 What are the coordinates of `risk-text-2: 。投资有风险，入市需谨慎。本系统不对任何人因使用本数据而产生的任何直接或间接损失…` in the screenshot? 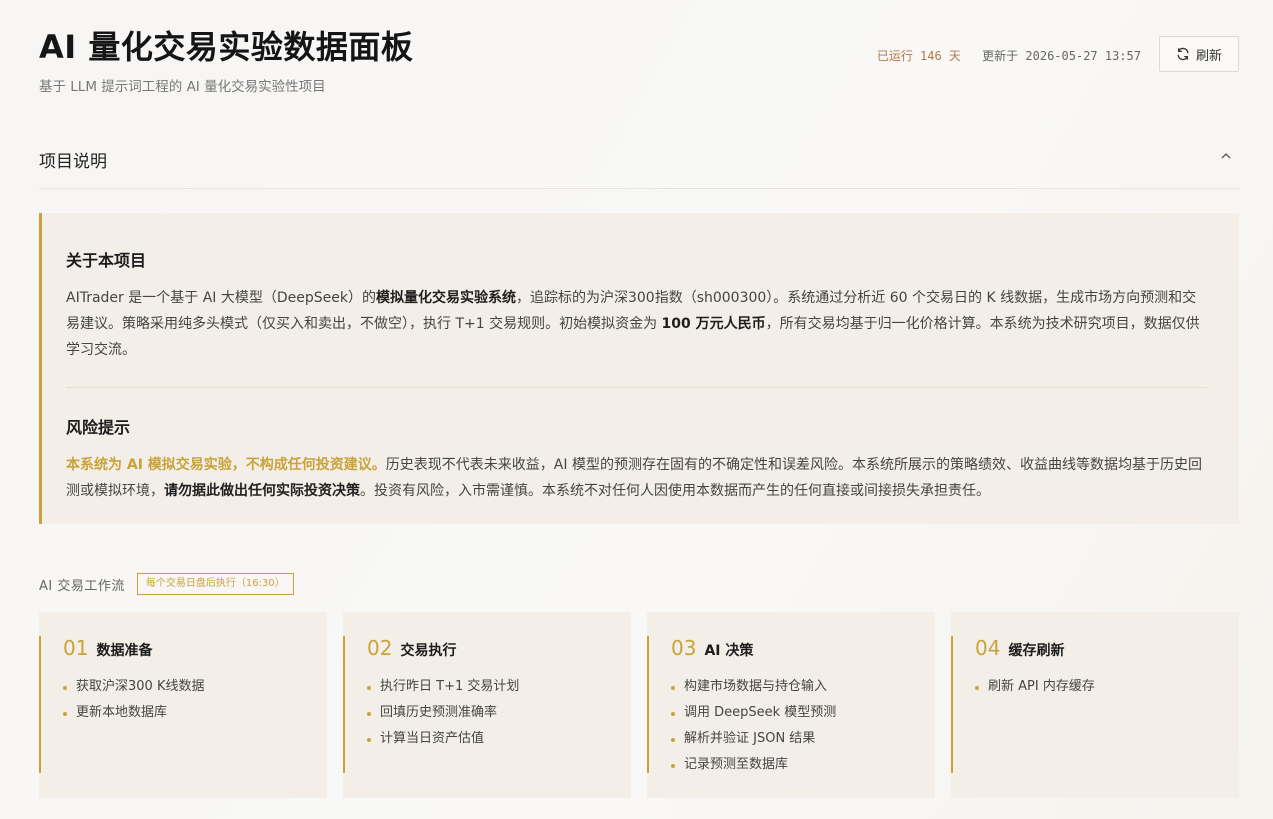 It's located at (675, 491).